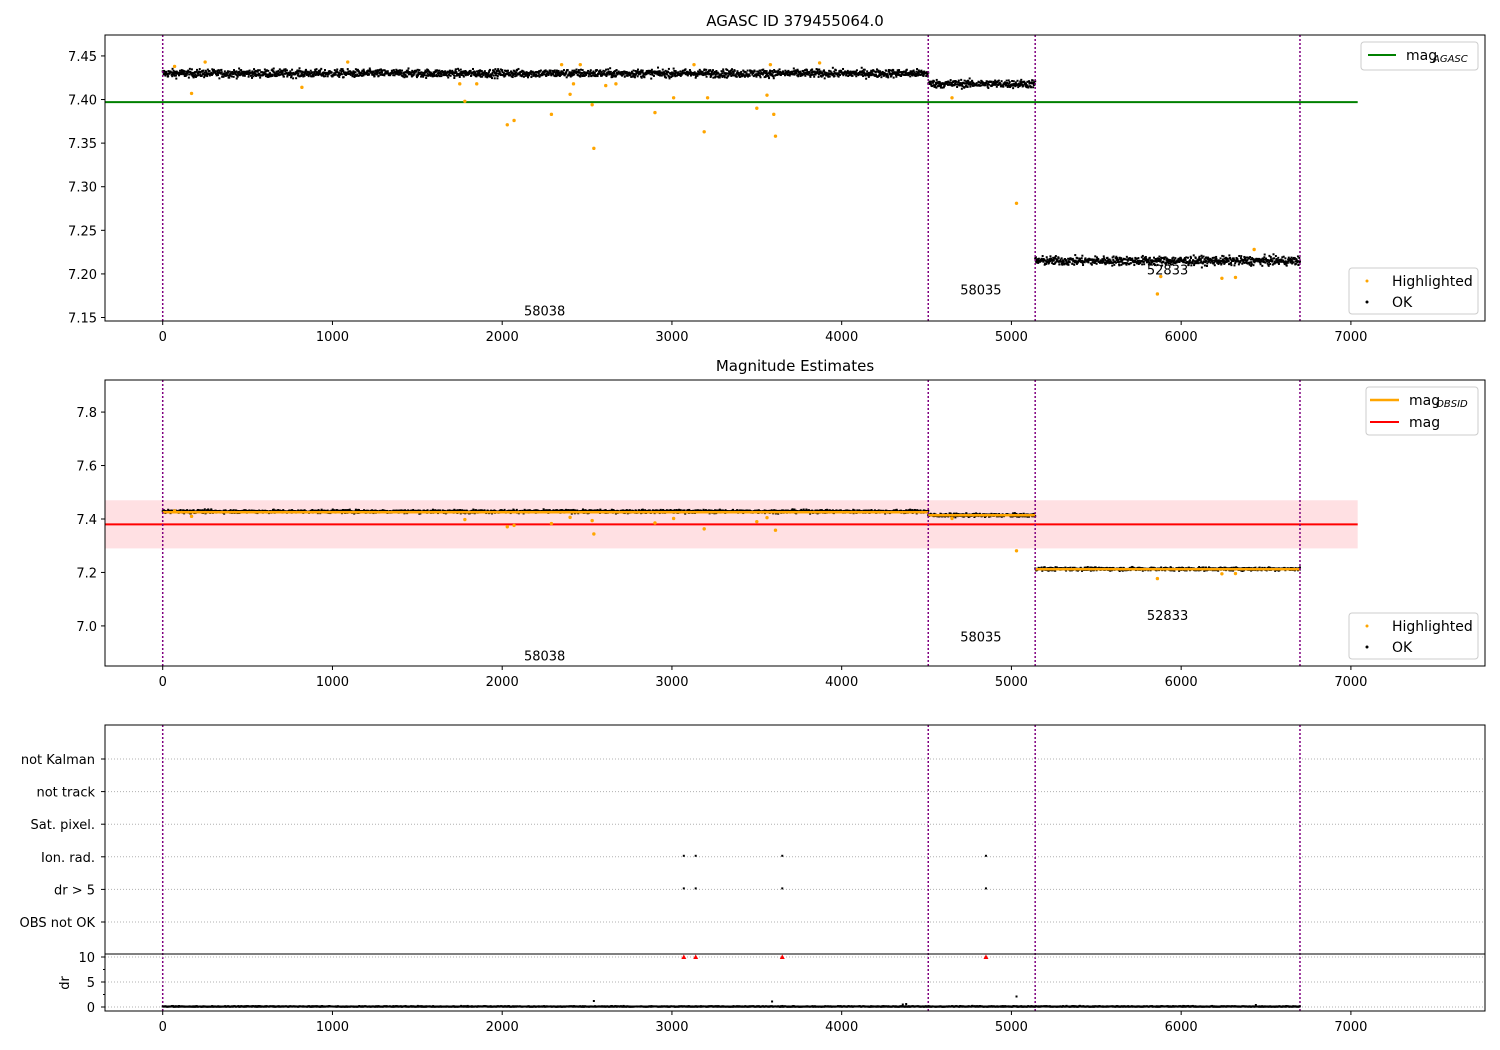 Image resolution: width=1500 pixels, height=1050 pixels. What do you see at coordinates (82, 101) in the screenshot?
I see `y-tick-label: 7.40` at bounding box center [82, 101].